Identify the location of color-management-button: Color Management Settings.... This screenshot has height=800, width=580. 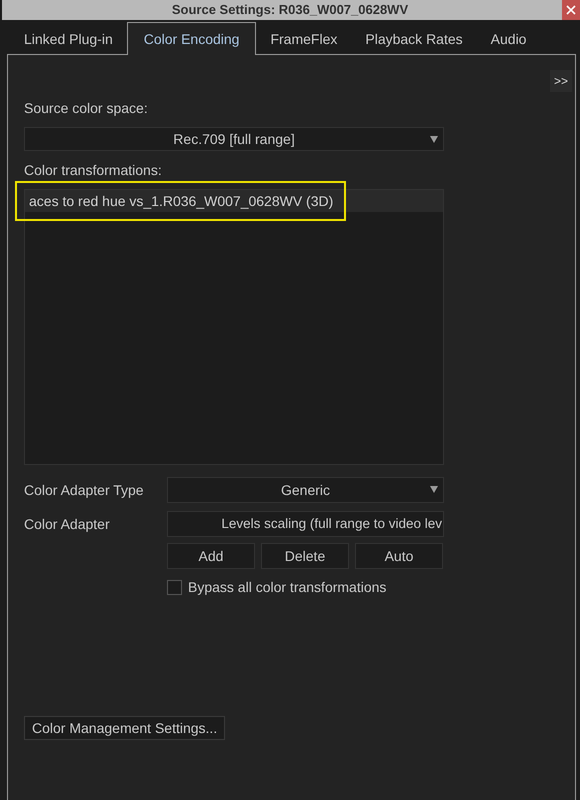
(125, 728).